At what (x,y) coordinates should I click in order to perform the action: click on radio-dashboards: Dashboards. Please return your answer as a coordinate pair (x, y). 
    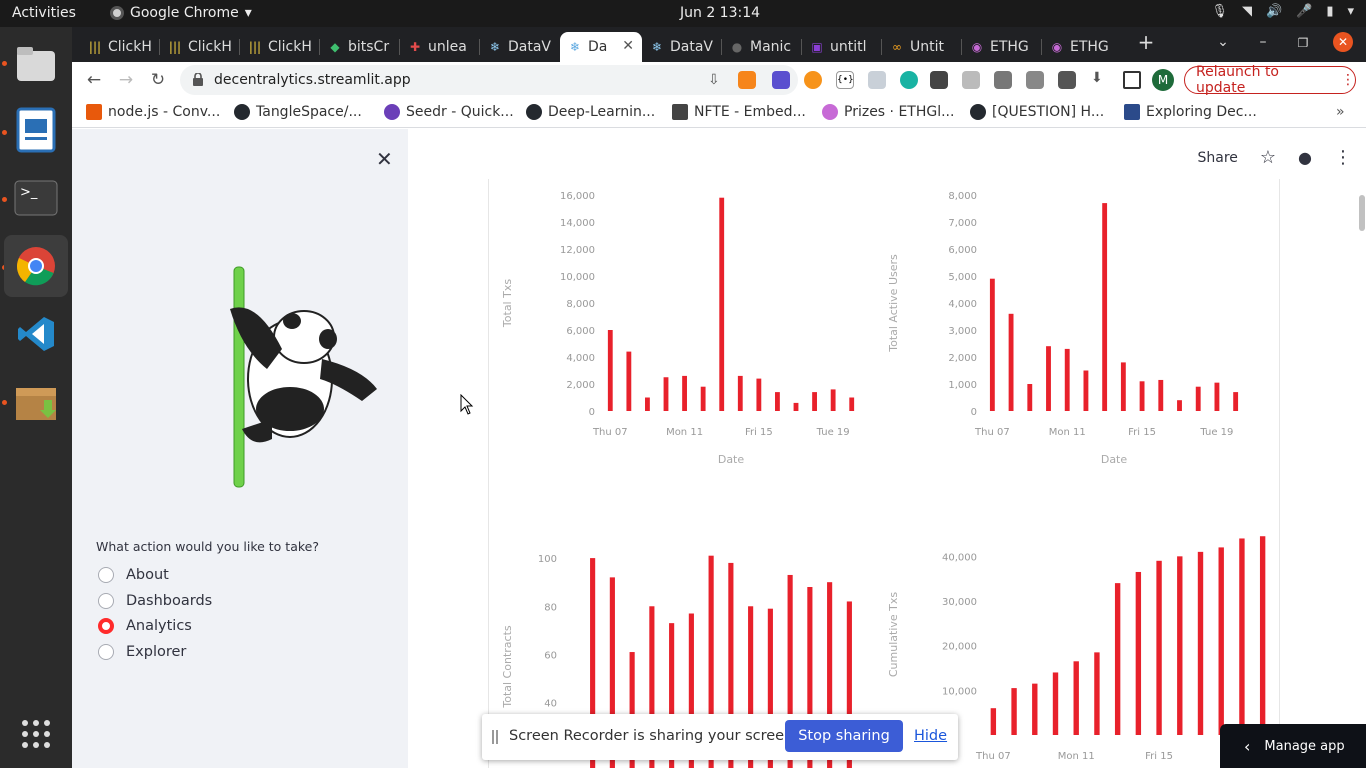
    Looking at the image, I should click on (155, 601).